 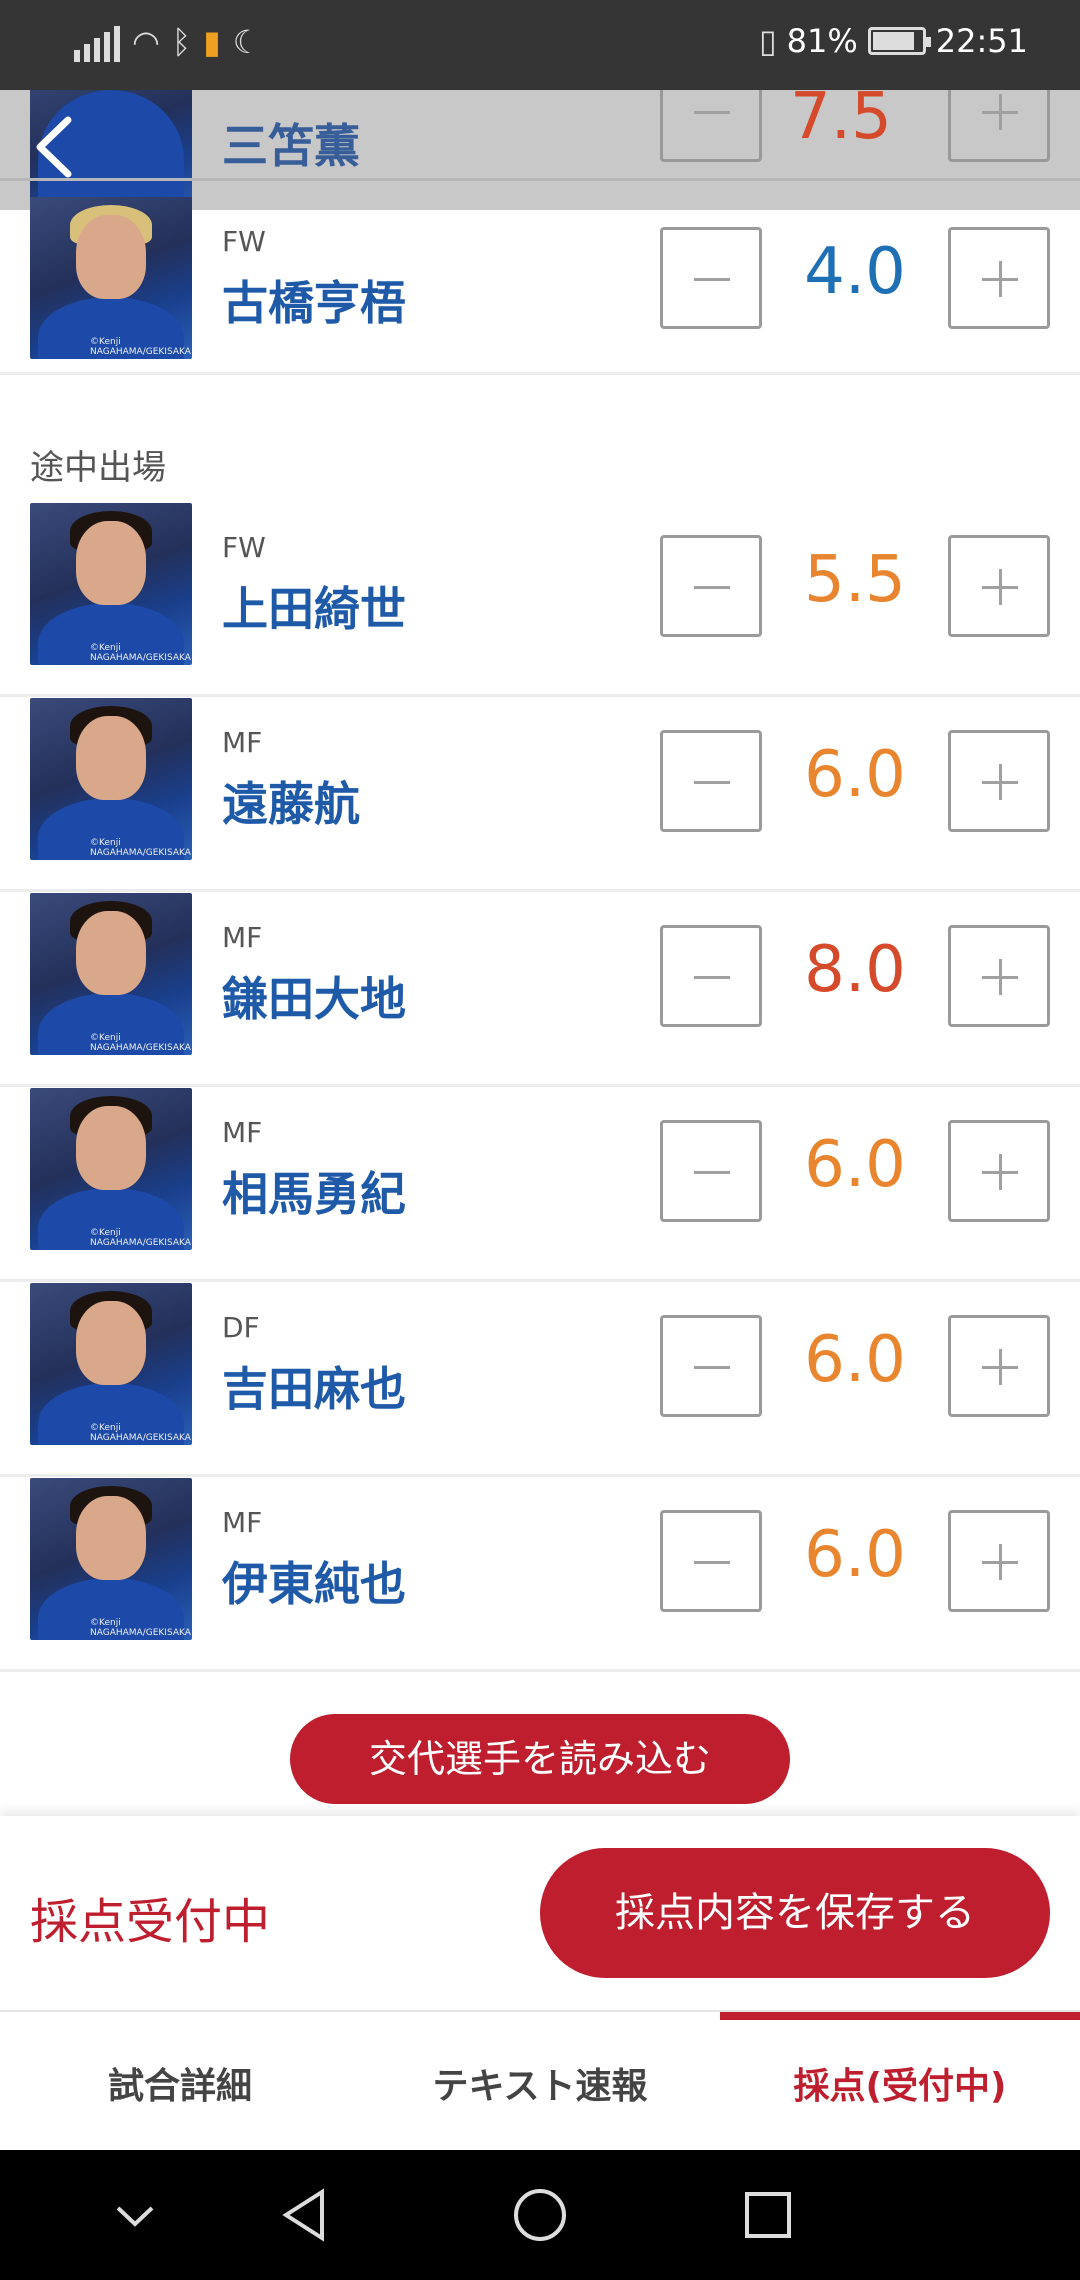 I want to click on system-nav-bar, so click(x=540, y=2215).